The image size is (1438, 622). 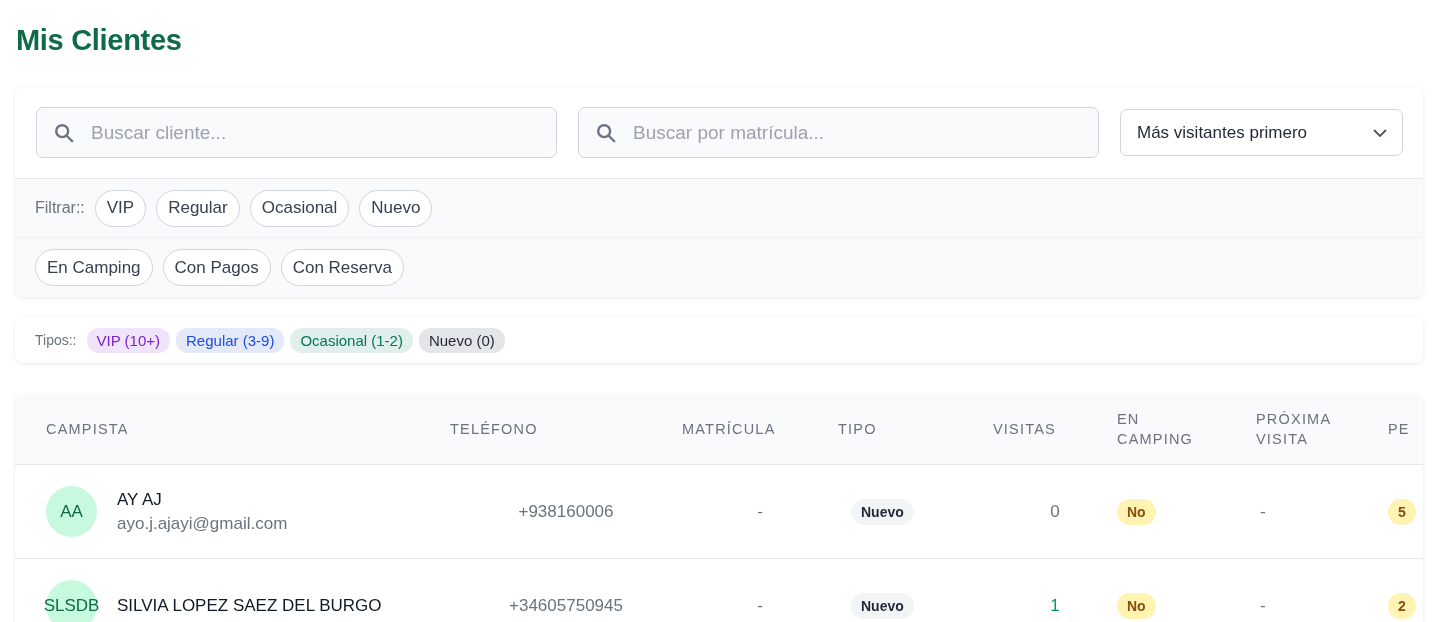 I want to click on client-name: AY AJ, so click(x=140, y=499).